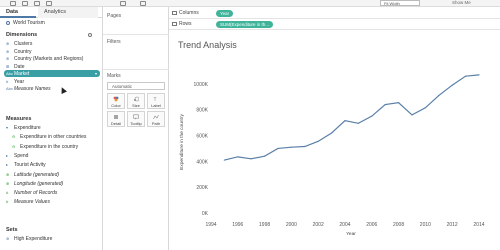 The width and height of the screenshot is (500, 250). I want to click on y-tick-label: 600K, so click(202, 137).